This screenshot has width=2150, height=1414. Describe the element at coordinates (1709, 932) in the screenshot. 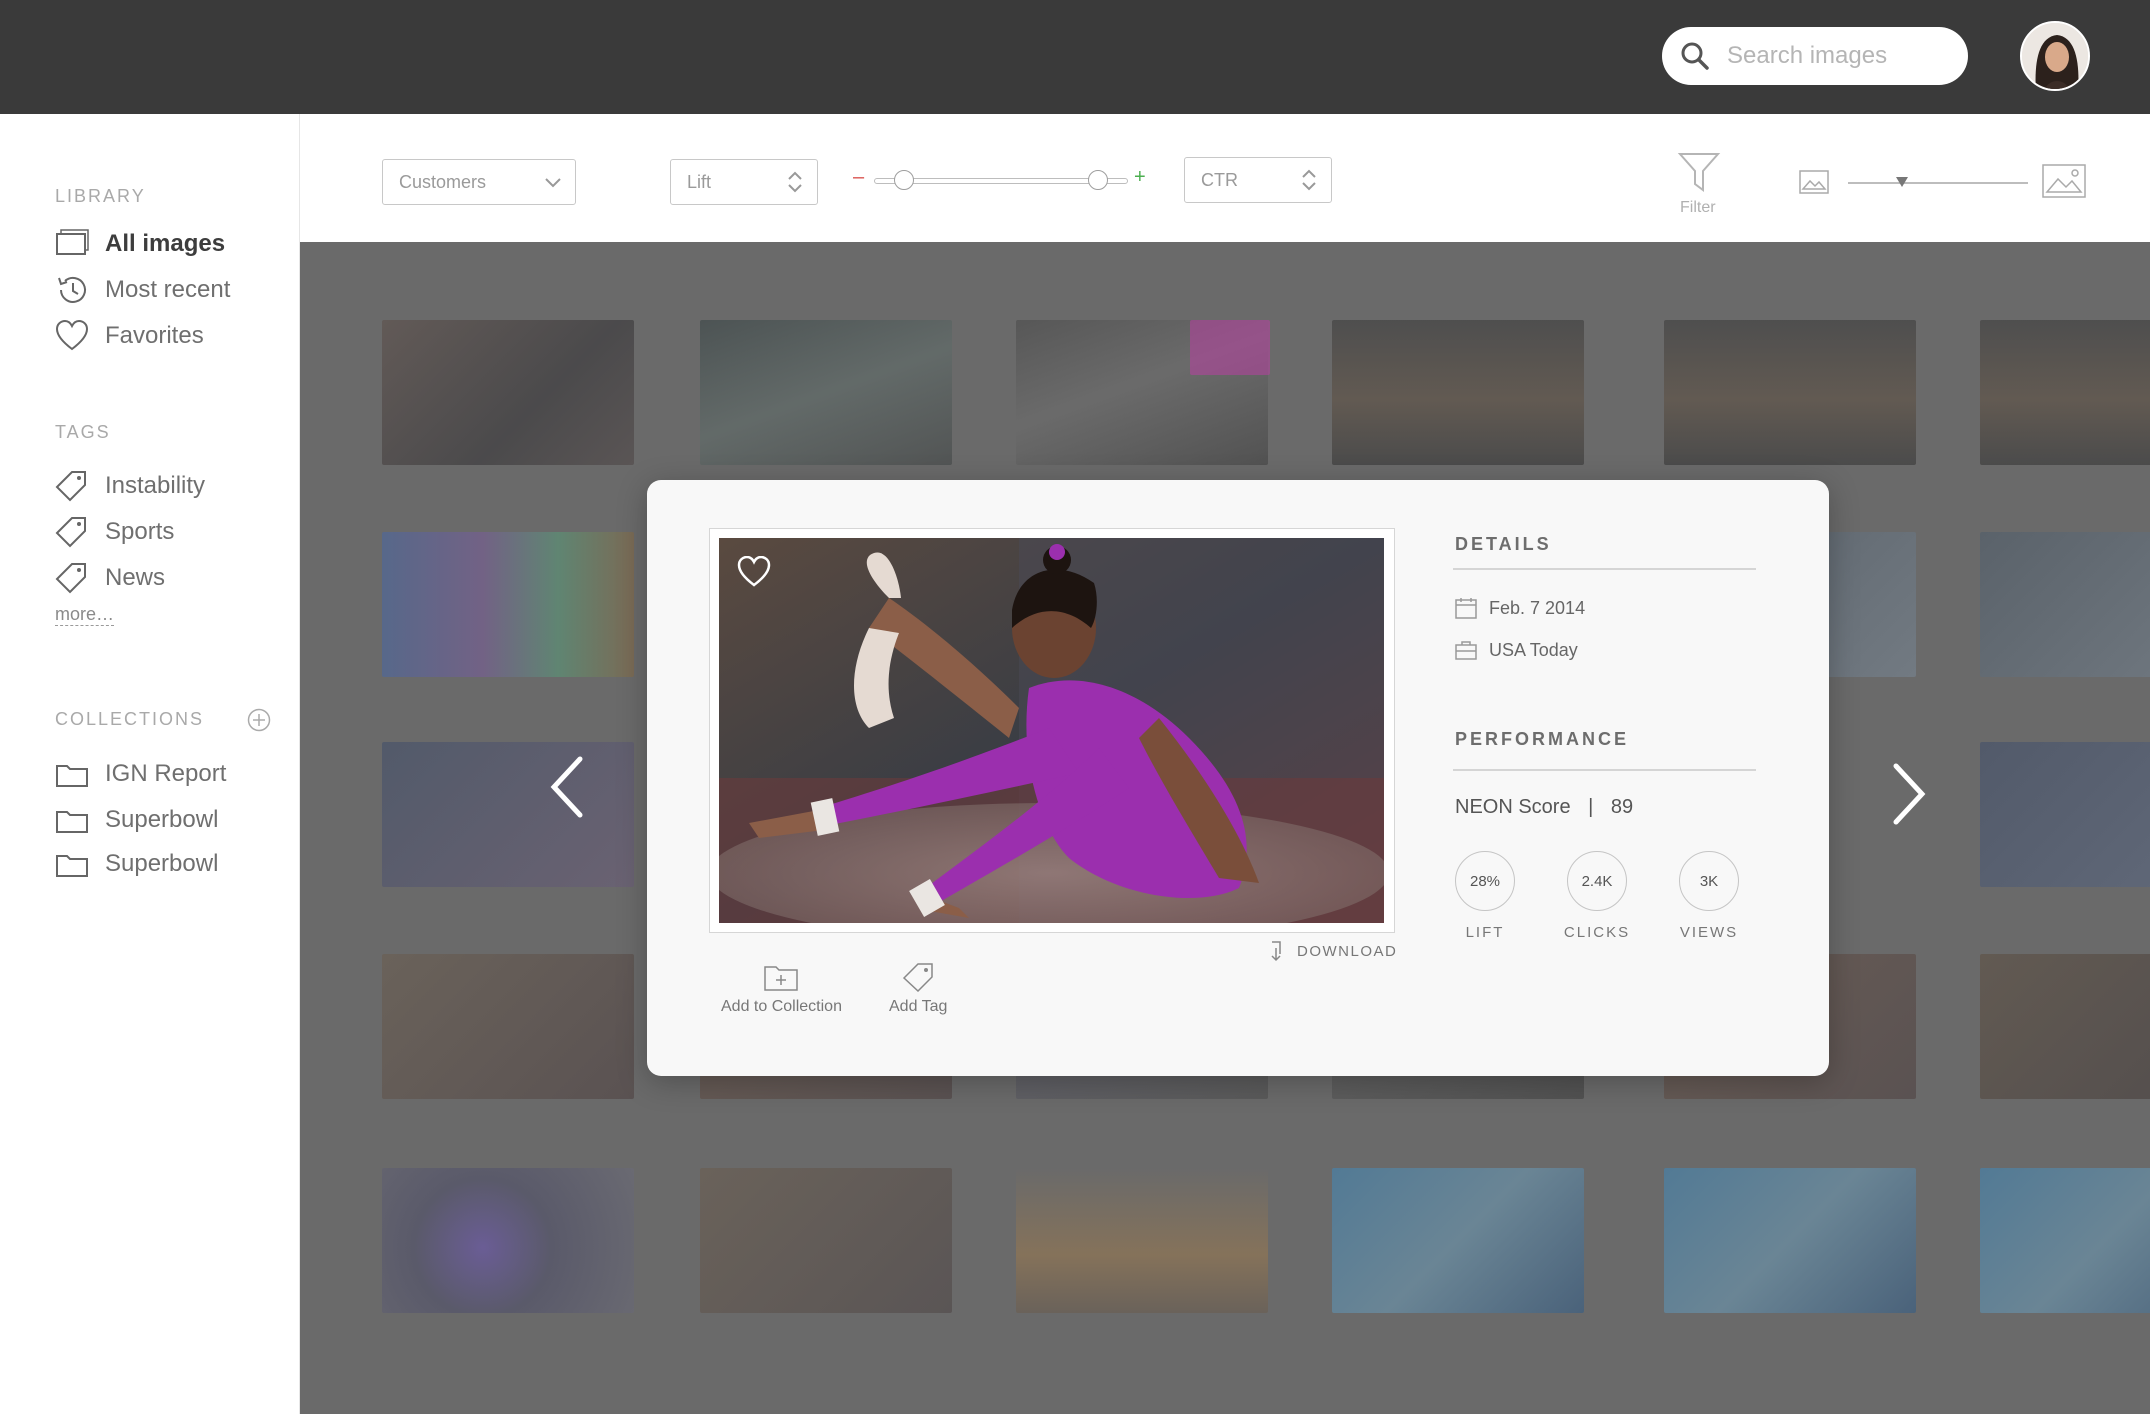

I see `views-label: VIEWS` at that location.